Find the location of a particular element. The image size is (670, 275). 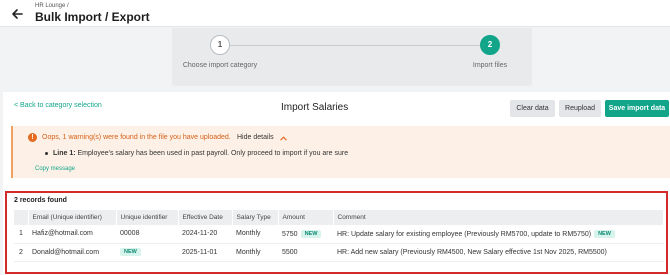

clear-data-button: Clear data is located at coordinates (532, 108).